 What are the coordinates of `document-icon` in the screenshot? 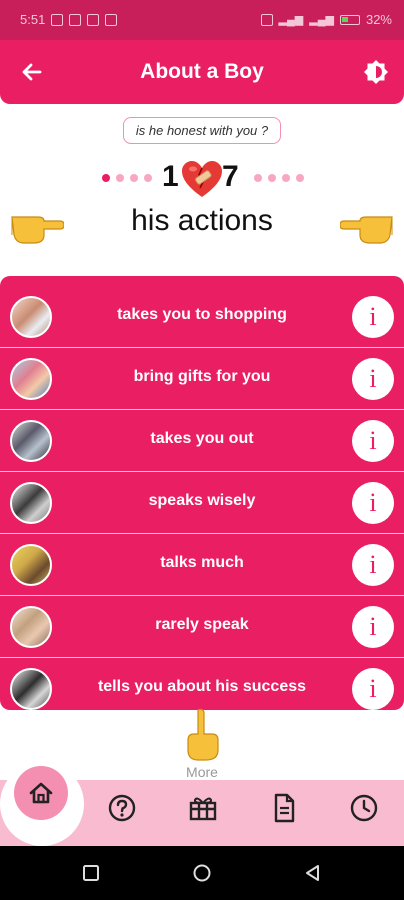 It's located at (284, 808).